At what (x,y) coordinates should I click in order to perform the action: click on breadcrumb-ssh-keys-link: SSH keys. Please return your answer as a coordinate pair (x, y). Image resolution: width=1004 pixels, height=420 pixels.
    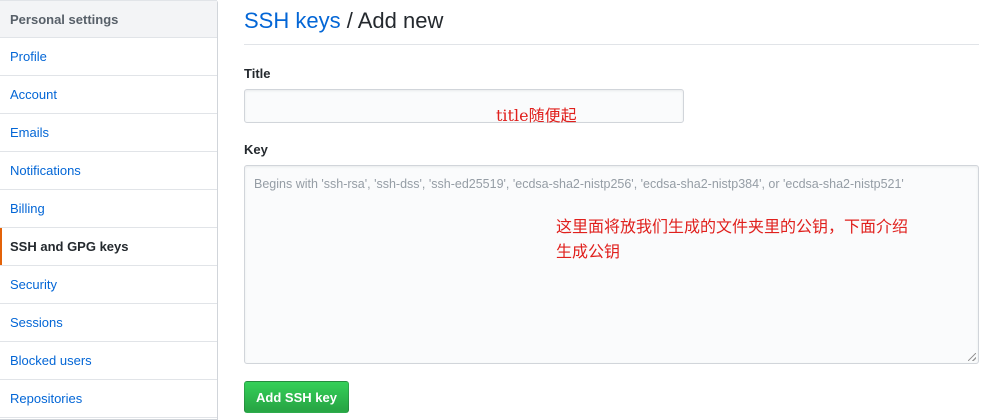
    Looking at the image, I should click on (292, 20).